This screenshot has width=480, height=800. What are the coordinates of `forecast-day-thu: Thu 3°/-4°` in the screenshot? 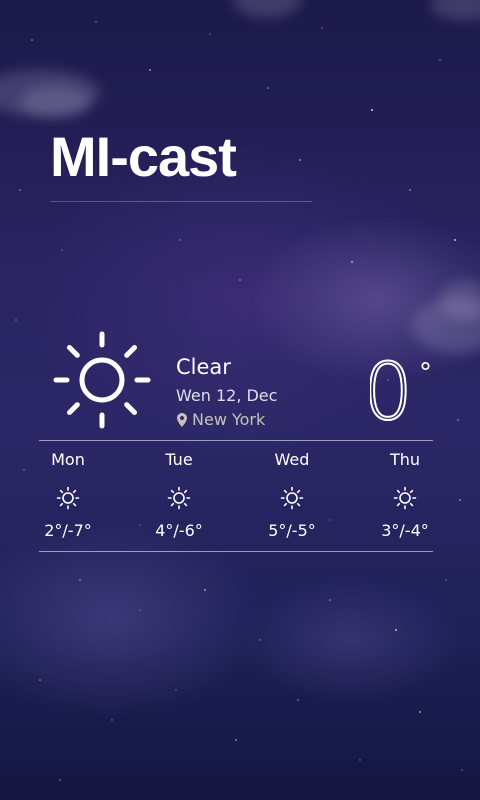 It's located at (405, 495).